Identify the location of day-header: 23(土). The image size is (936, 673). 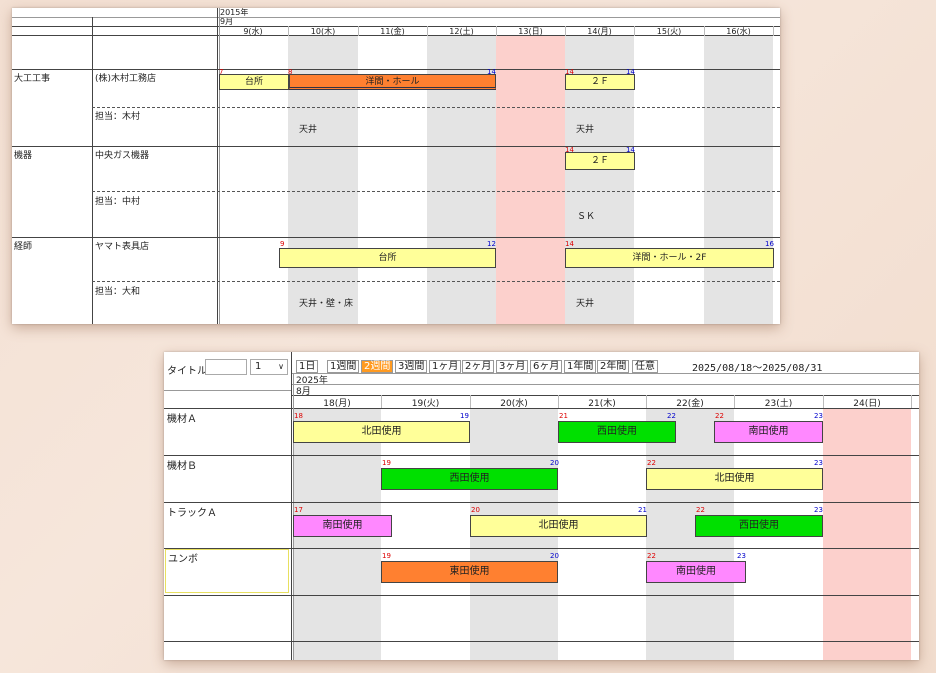
(778, 404).